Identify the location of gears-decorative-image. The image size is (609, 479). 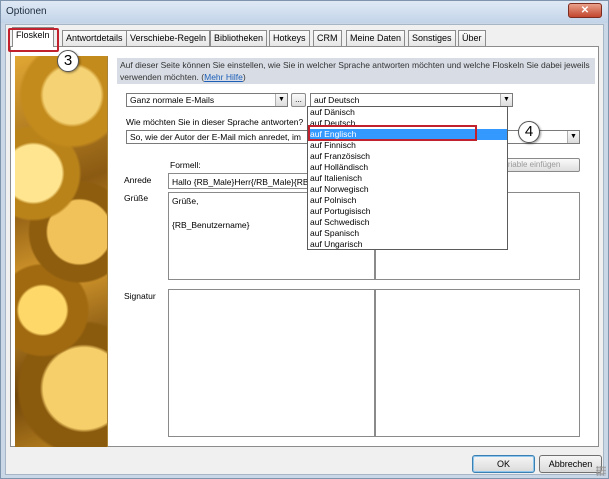
(61, 251).